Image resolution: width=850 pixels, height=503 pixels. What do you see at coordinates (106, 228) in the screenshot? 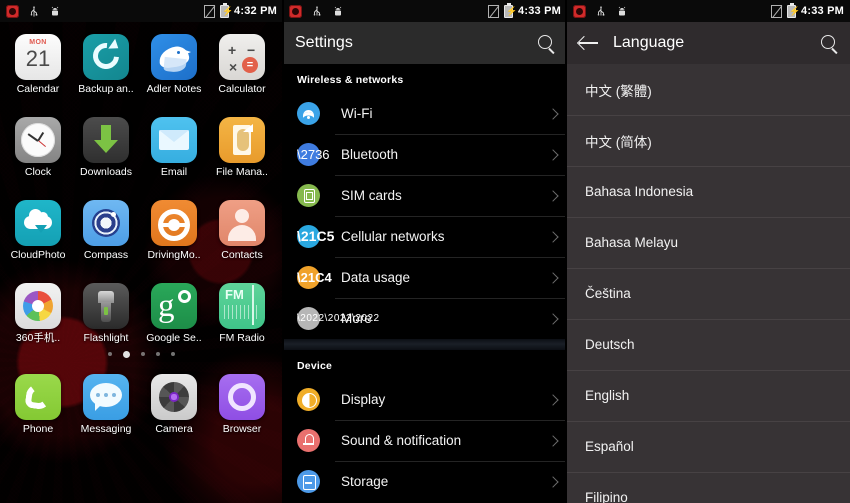
I see `app-compass: Compass` at bounding box center [106, 228].